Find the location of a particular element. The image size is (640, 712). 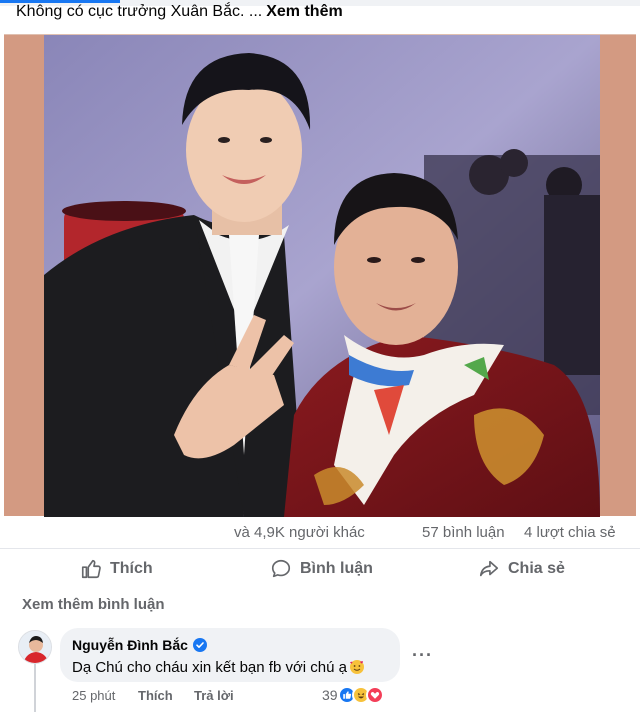

comment-meta: 25 phút Thích Trả lời is located at coordinates (153, 695).